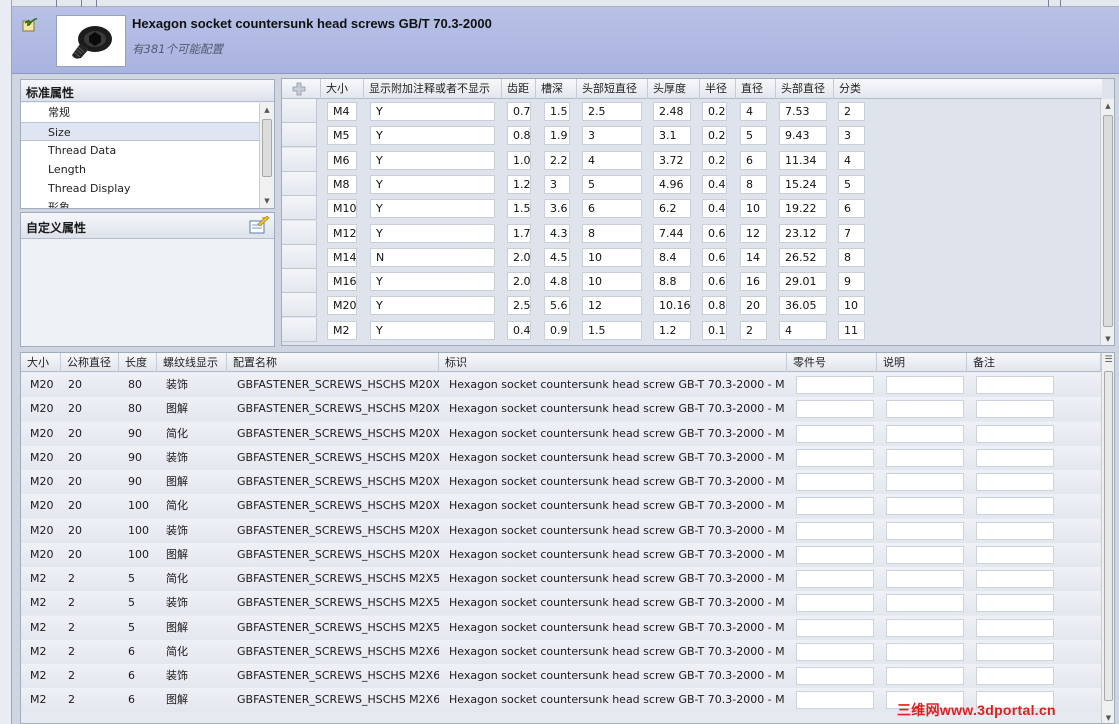 This screenshot has width=1119, height=724. I want to click on cell-head-diameter: 15.24, so click(803, 184).